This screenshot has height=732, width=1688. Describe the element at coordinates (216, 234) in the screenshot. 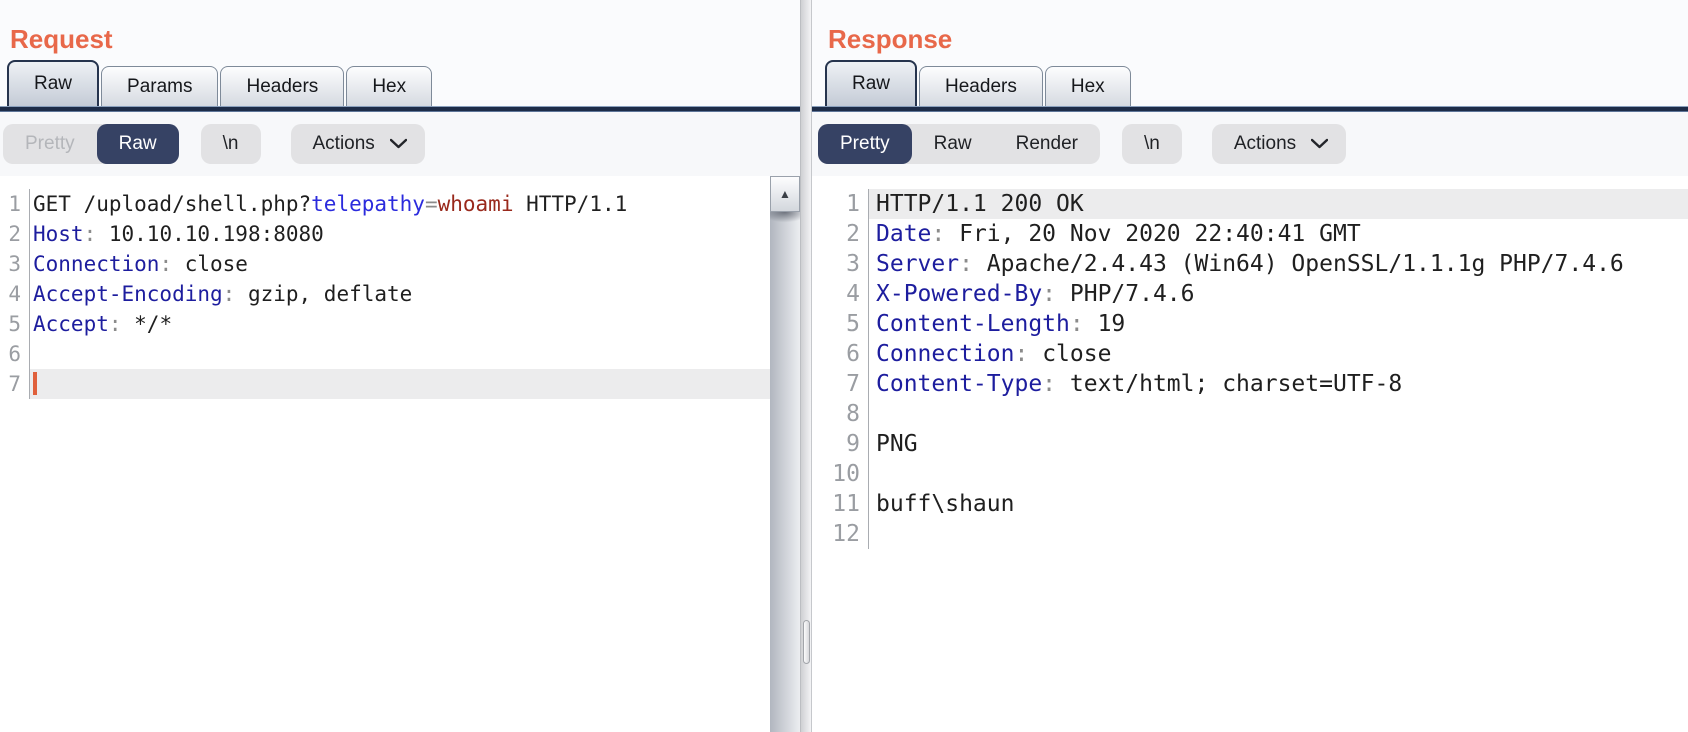

I see `syntax-segment: 10.10.10.198:8080` at that location.